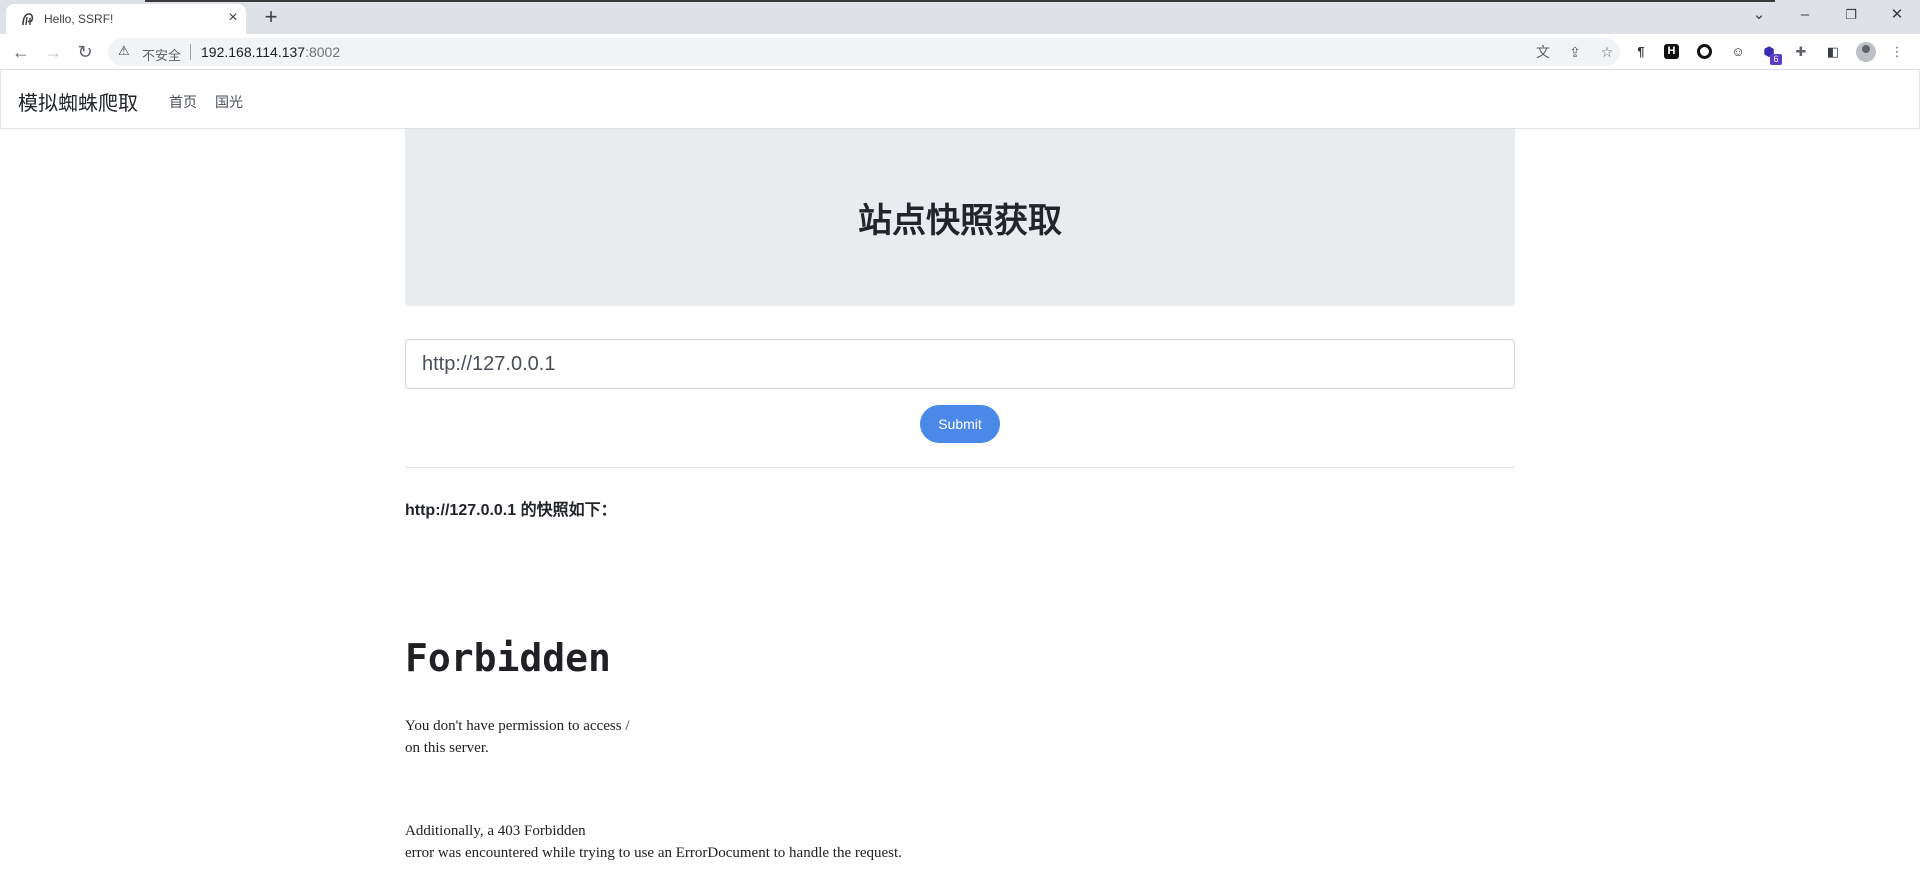 The image size is (1920, 896). Describe the element at coordinates (960, 17) in the screenshot. I see `tab-strip` at that location.